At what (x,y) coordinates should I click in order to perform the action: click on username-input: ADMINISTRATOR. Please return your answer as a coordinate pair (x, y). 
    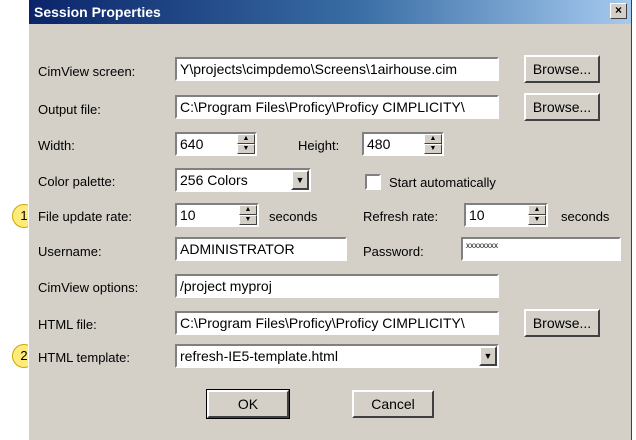
    Looking at the image, I should click on (261, 249).